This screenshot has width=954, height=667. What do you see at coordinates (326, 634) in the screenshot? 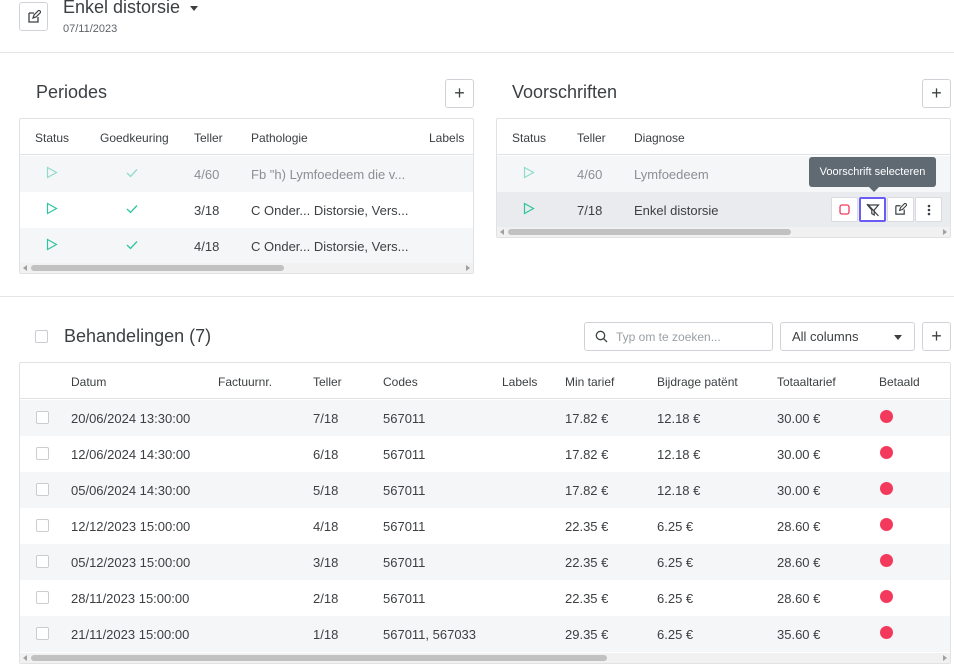
I see `teller-cell: 1/18` at bounding box center [326, 634].